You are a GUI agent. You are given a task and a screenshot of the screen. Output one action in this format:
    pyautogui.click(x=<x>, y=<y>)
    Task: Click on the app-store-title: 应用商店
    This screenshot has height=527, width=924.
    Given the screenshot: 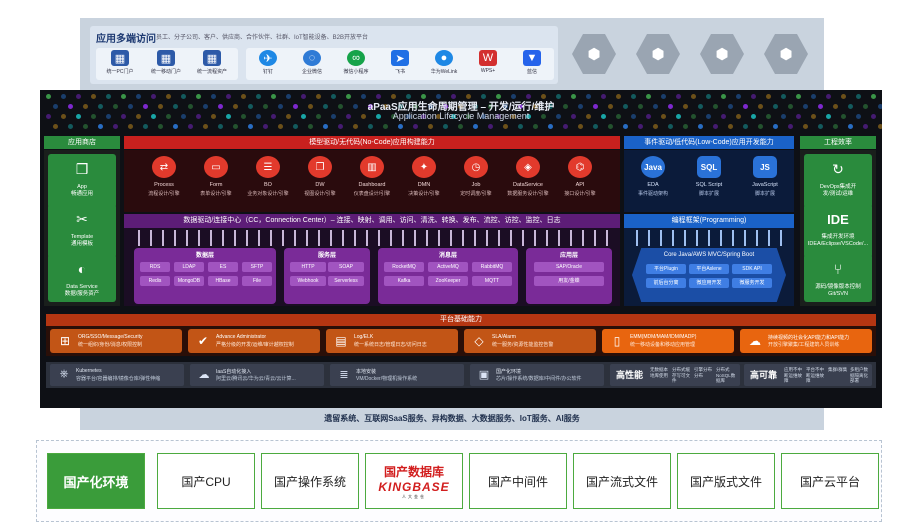 What is the action you would take?
    pyautogui.click(x=82, y=142)
    